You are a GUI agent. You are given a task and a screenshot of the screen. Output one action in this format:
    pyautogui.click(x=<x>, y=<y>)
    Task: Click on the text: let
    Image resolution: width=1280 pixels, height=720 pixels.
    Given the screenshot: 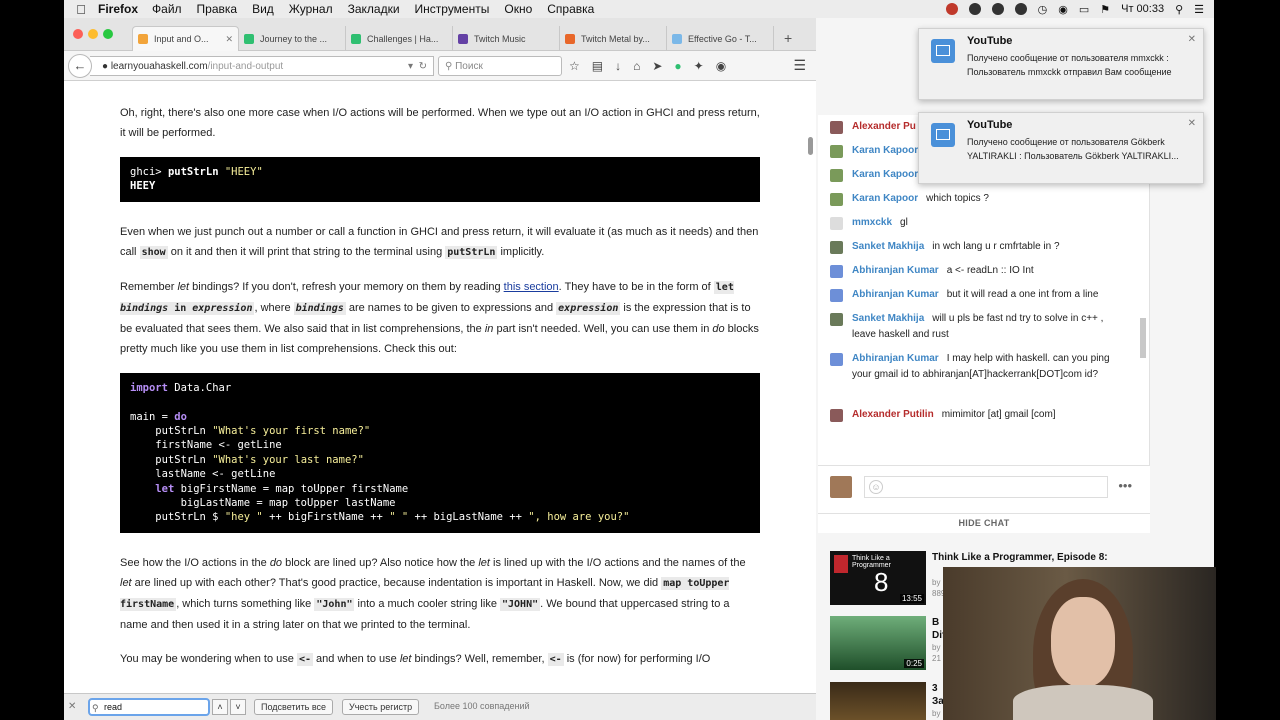 What is the action you would take?
    pyautogui.click(x=183, y=286)
    